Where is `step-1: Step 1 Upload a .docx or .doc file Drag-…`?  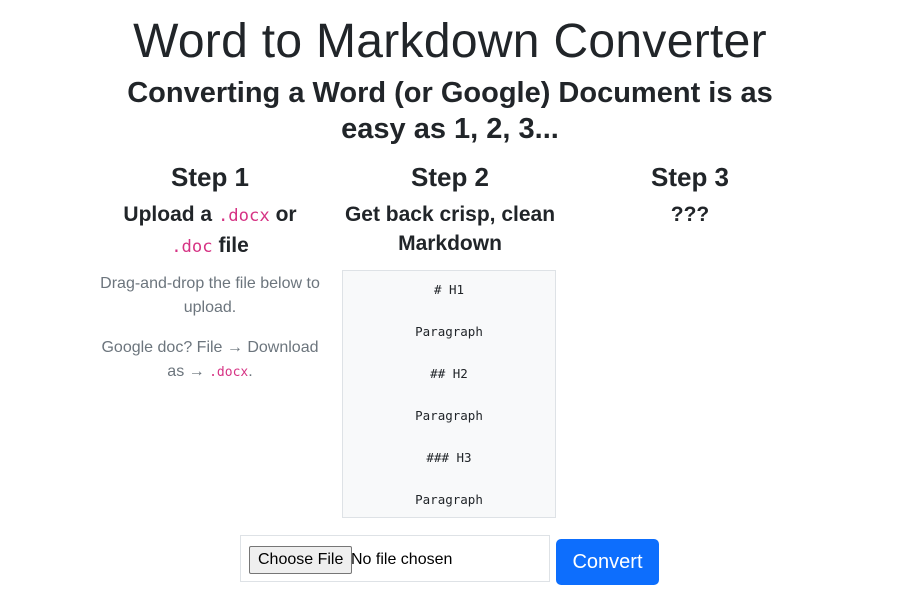
step-1: Step 1 Upload a .docx or .doc file Drag-… is located at coordinates (210, 280).